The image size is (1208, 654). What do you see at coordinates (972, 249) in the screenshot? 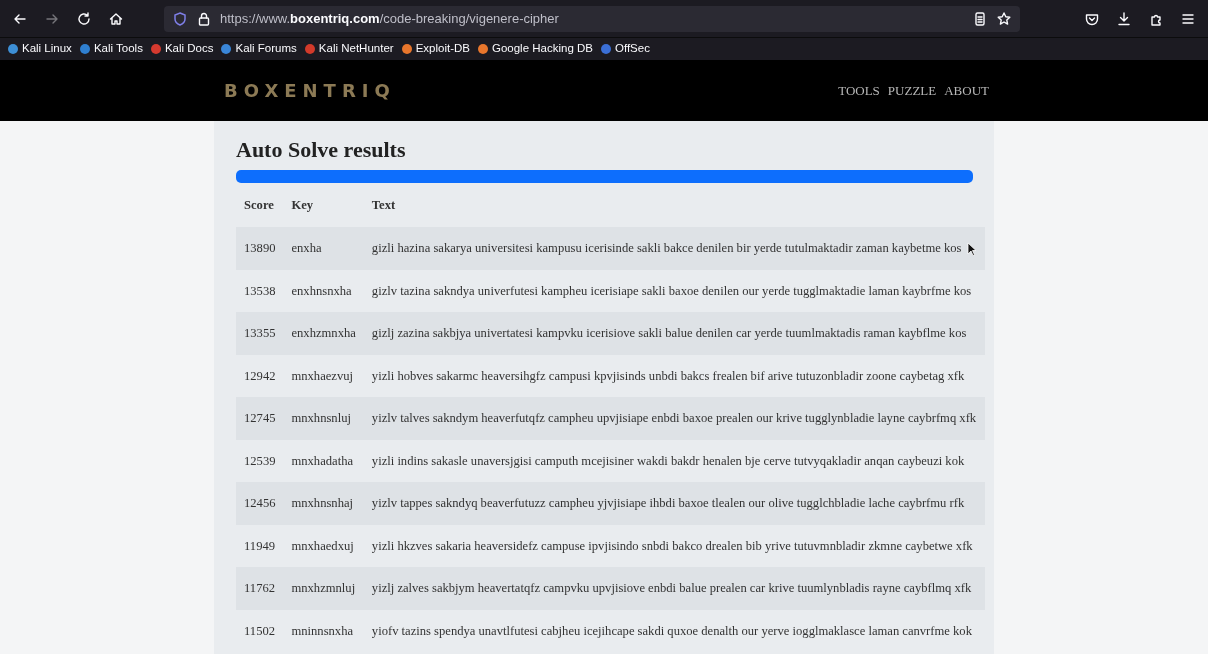
I see `mouse-pointer-icon` at bounding box center [972, 249].